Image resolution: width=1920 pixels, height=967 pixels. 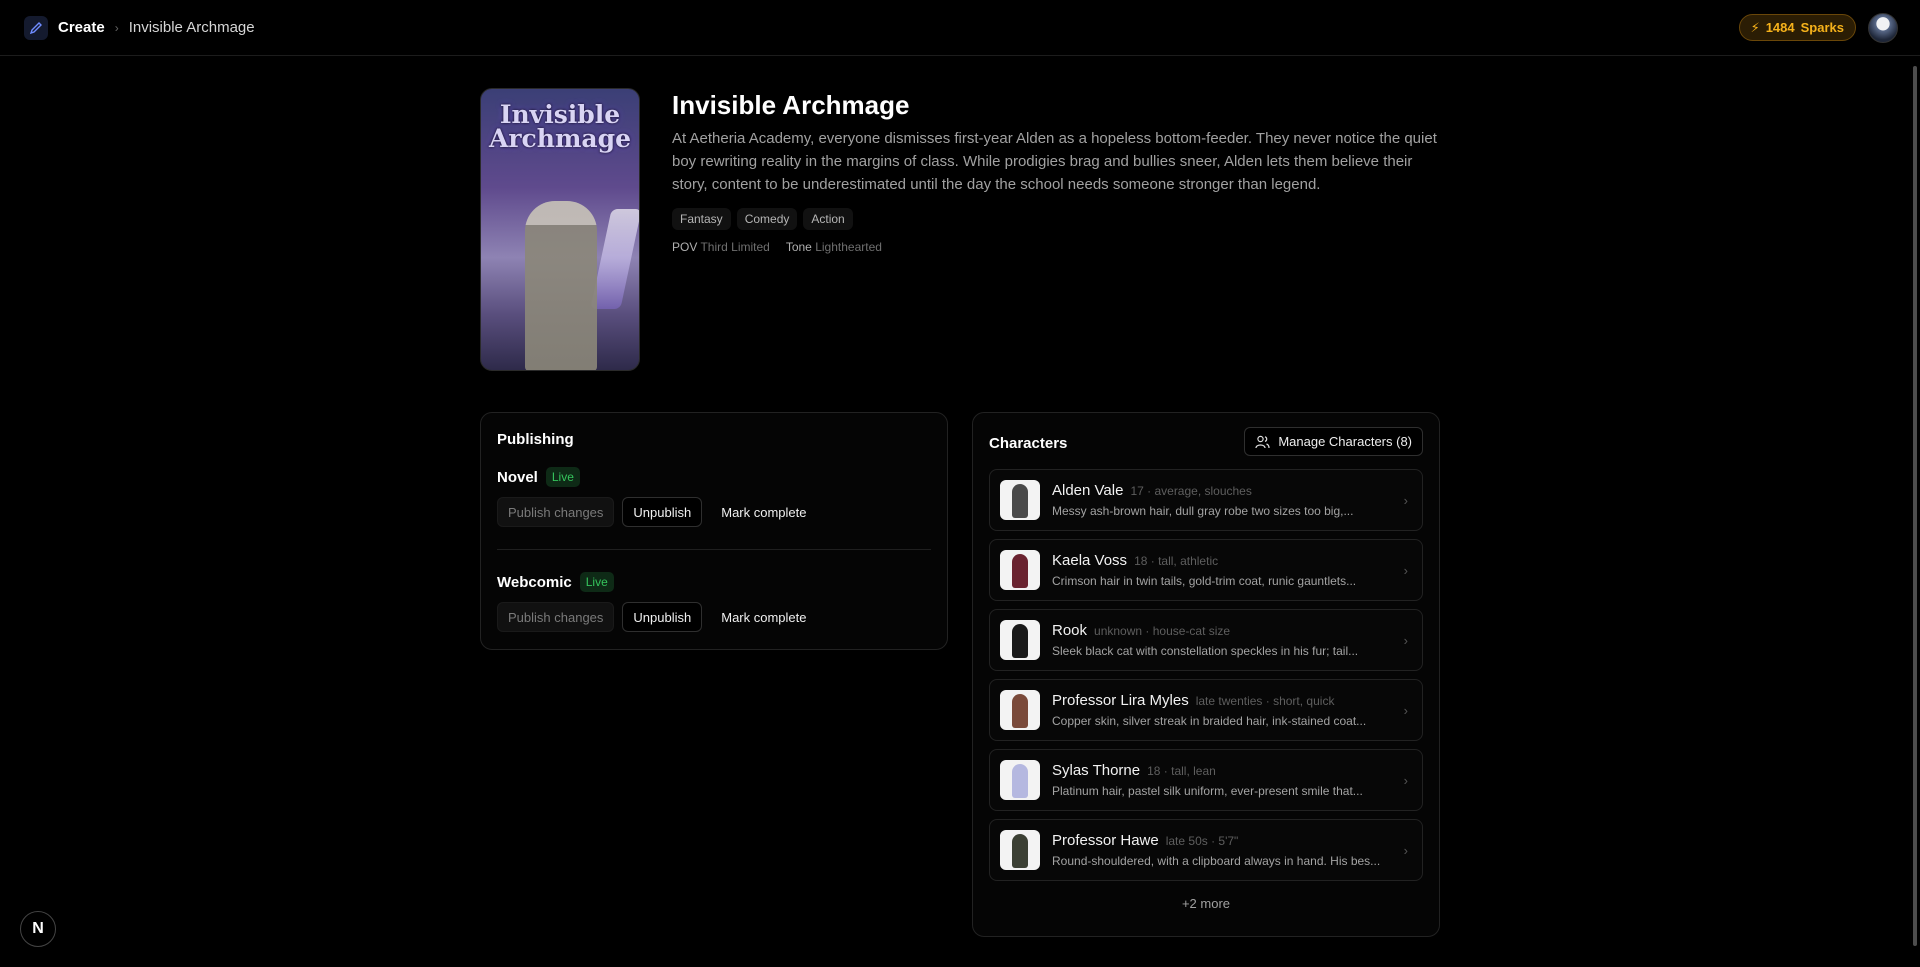 What do you see at coordinates (556, 512) in the screenshot?
I see `novel-publish-changes-button: Publish changes` at bounding box center [556, 512].